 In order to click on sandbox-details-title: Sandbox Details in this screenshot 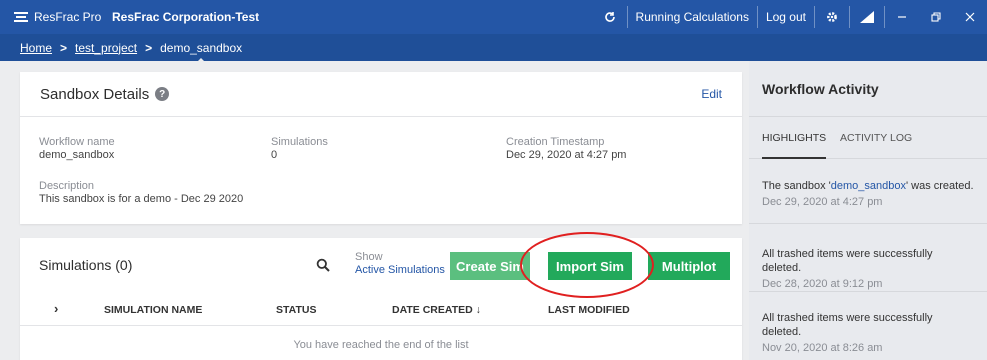, I will do `click(95, 94)`.